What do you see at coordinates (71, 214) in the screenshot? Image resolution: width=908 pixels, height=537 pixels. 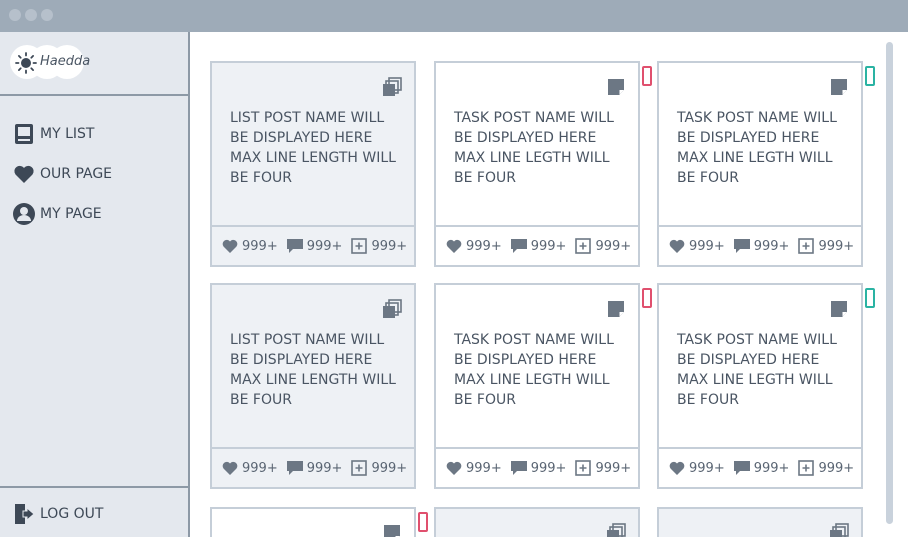 I see `sidebar-item-label: MY PAGE` at bounding box center [71, 214].